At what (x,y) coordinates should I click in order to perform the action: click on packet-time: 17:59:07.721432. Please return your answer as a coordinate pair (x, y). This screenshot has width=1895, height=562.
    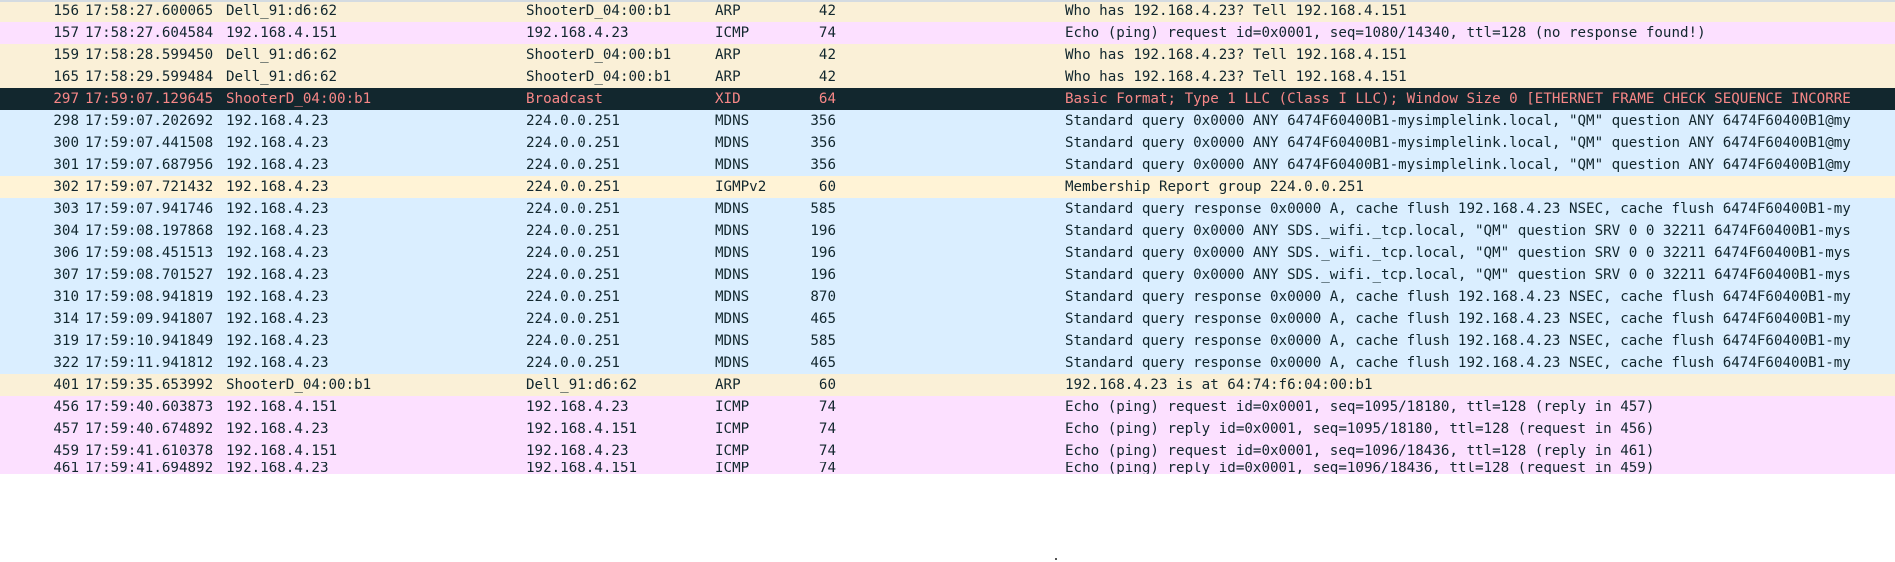
    Looking at the image, I should click on (149, 187).